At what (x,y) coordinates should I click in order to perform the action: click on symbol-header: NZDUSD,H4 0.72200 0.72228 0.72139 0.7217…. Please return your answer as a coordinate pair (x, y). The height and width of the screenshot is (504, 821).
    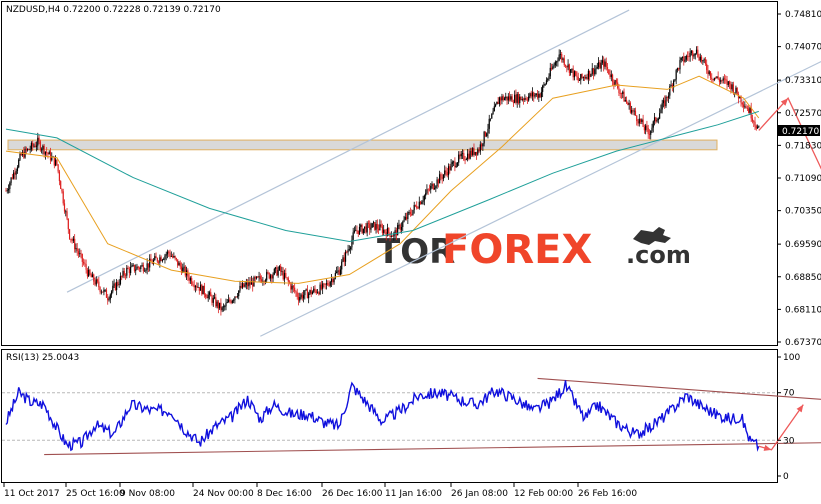
    Looking at the image, I should click on (113, 10).